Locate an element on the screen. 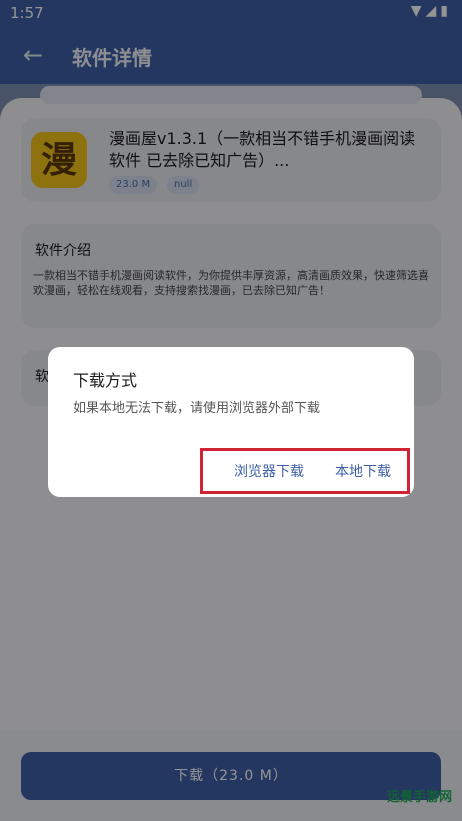 Image resolution: width=462 pixels, height=821 pixels. dialog-message: 如果本地无法下载，请使用浏览器外部下载 is located at coordinates (197, 408).